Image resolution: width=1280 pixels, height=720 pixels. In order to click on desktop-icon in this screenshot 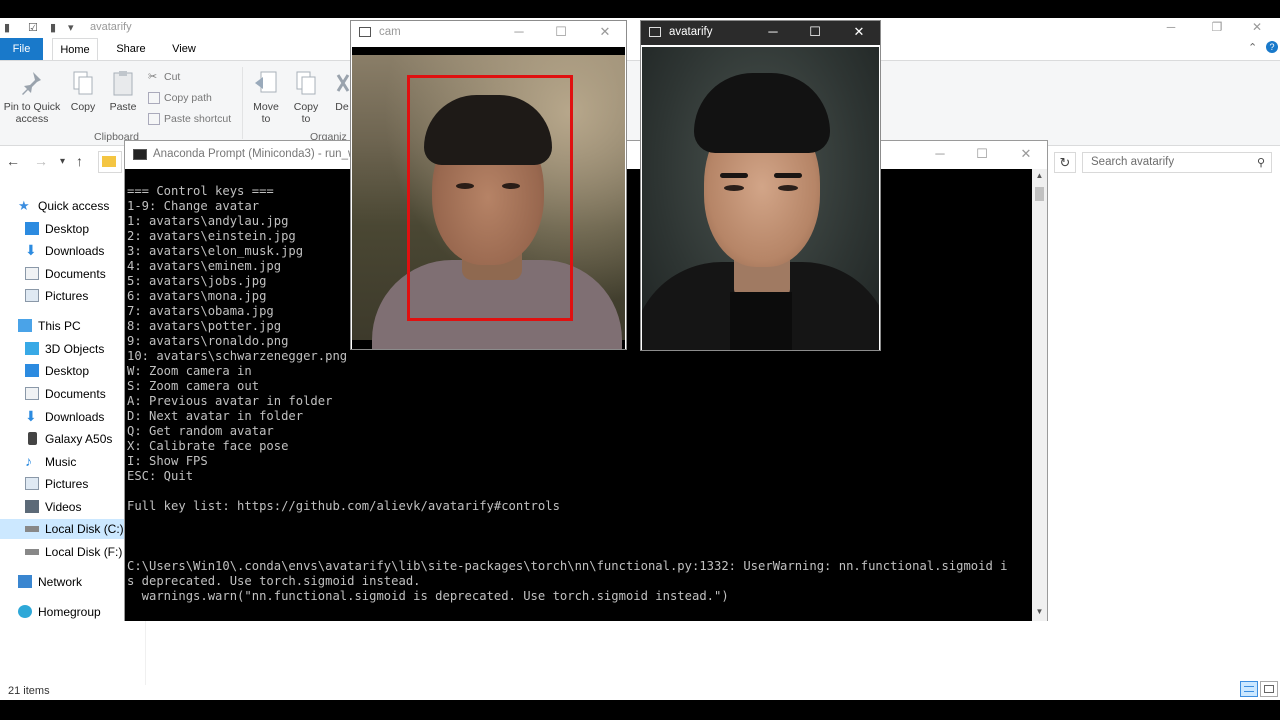, I will do `click(32, 370)`.